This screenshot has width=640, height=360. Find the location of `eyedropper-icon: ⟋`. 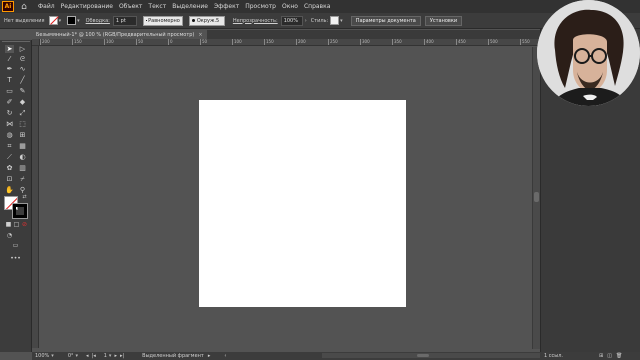

eyedropper-icon: ⟋ is located at coordinates (9, 157).